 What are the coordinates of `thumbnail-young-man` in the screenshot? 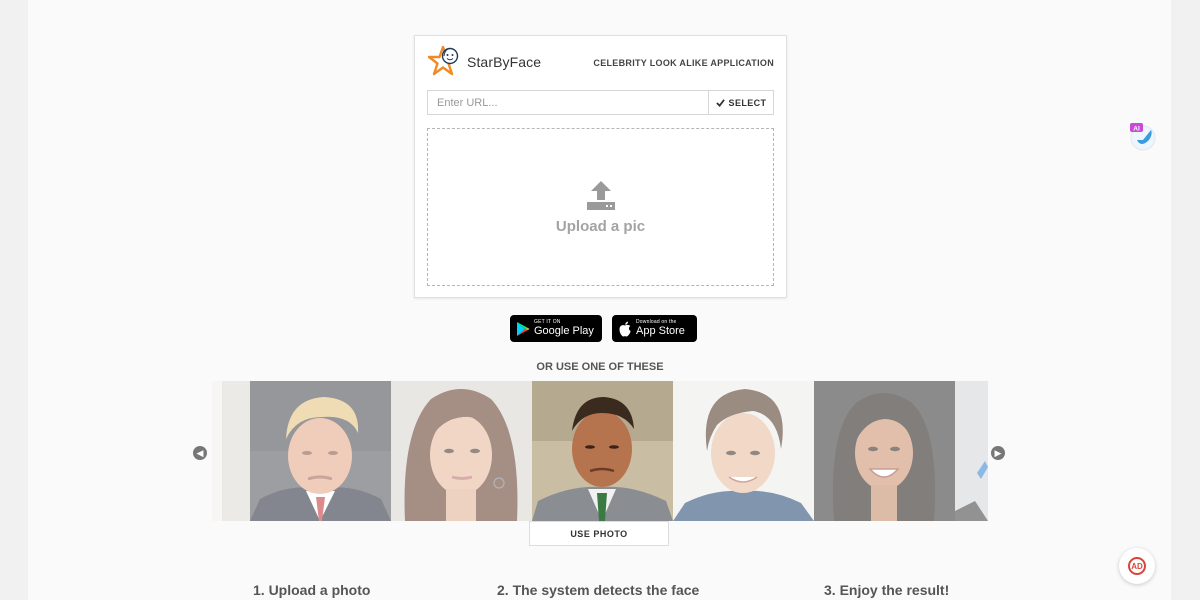 It's located at (743, 451).